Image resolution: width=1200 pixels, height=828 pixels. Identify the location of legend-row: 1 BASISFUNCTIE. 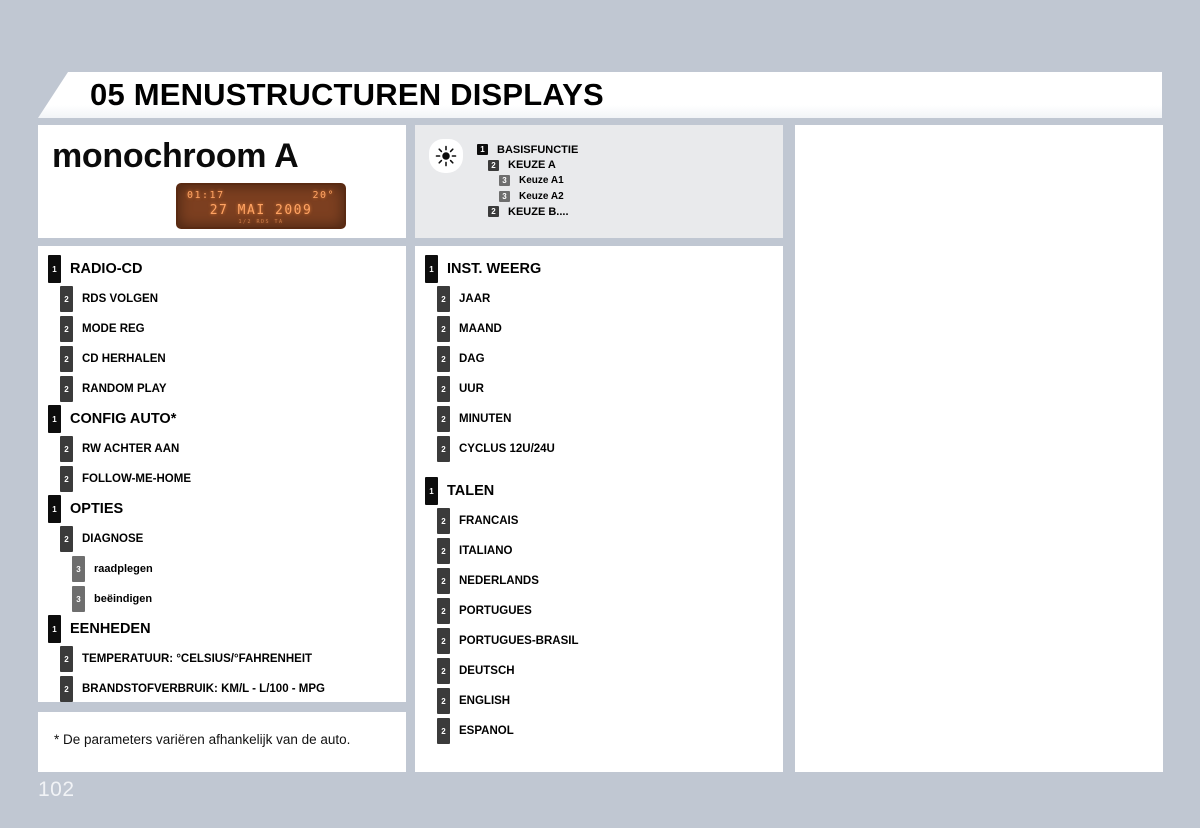
(630, 150).